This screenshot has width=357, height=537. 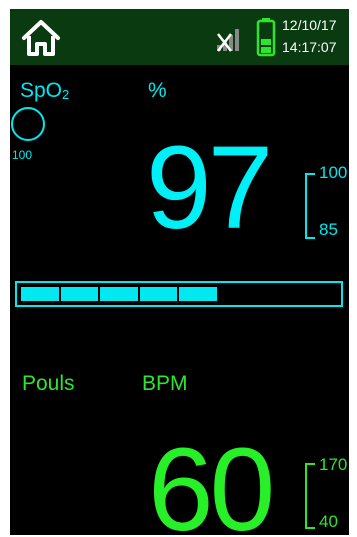 I want to click on spo2-label: SpO2, so click(x=45, y=90).